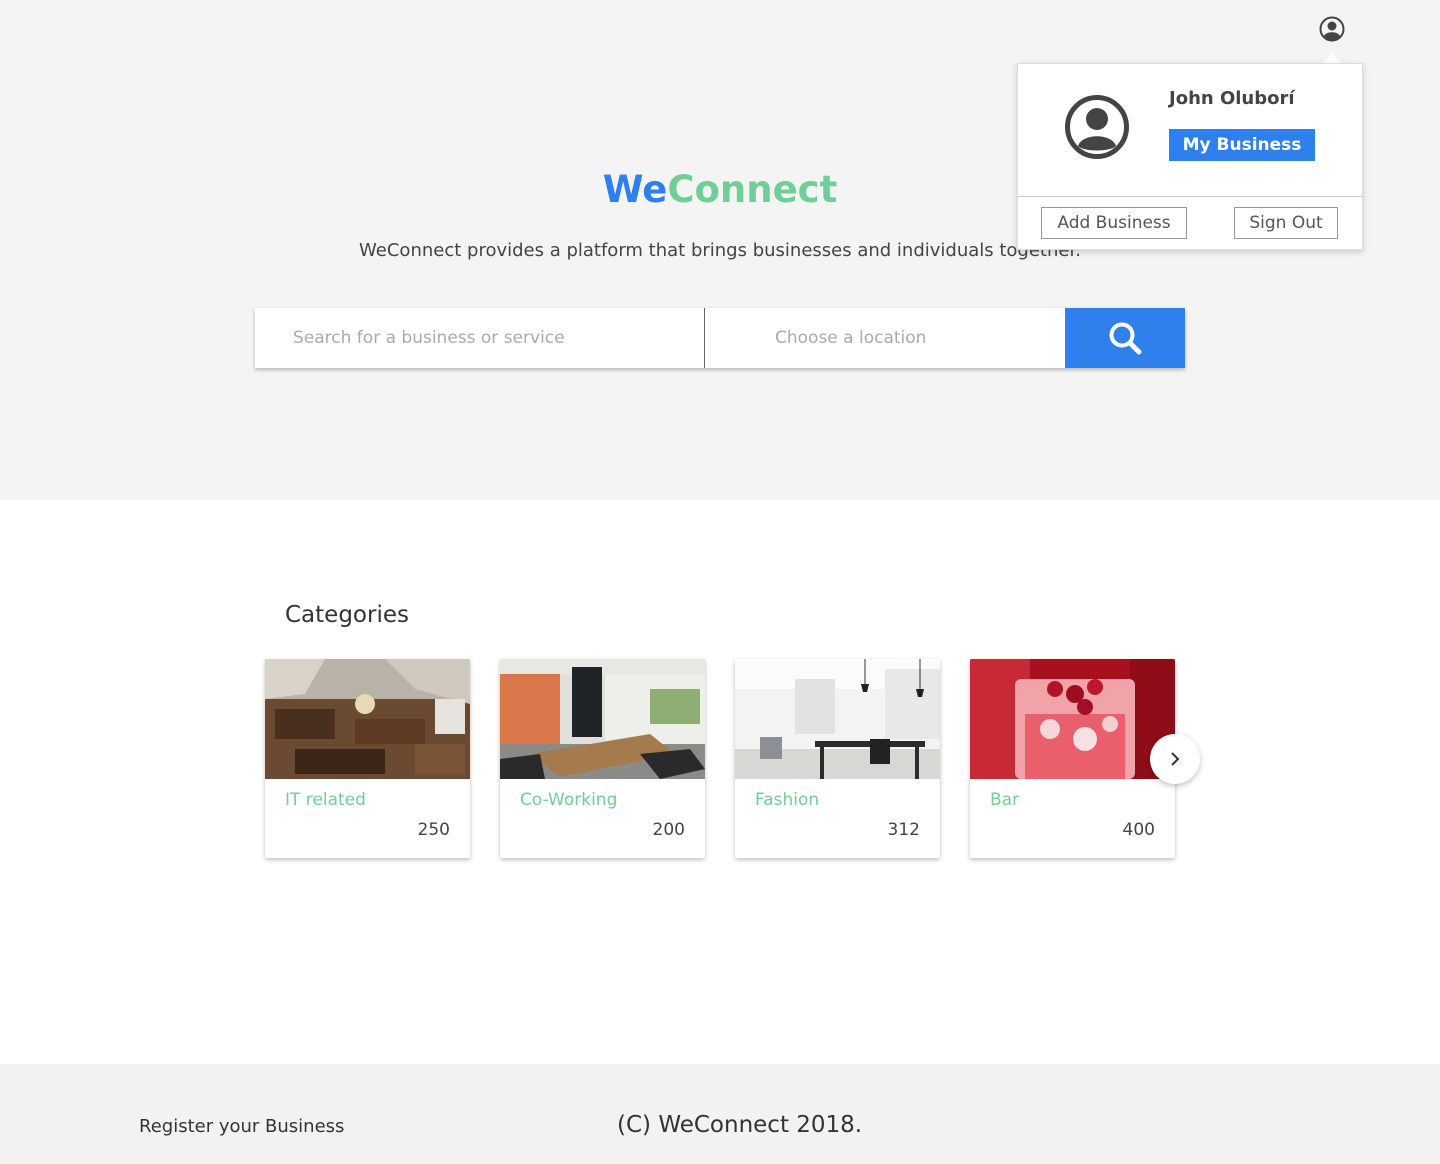 The width and height of the screenshot is (1440, 1164). Describe the element at coordinates (1138, 830) in the screenshot. I see `category-count: 400` at that location.